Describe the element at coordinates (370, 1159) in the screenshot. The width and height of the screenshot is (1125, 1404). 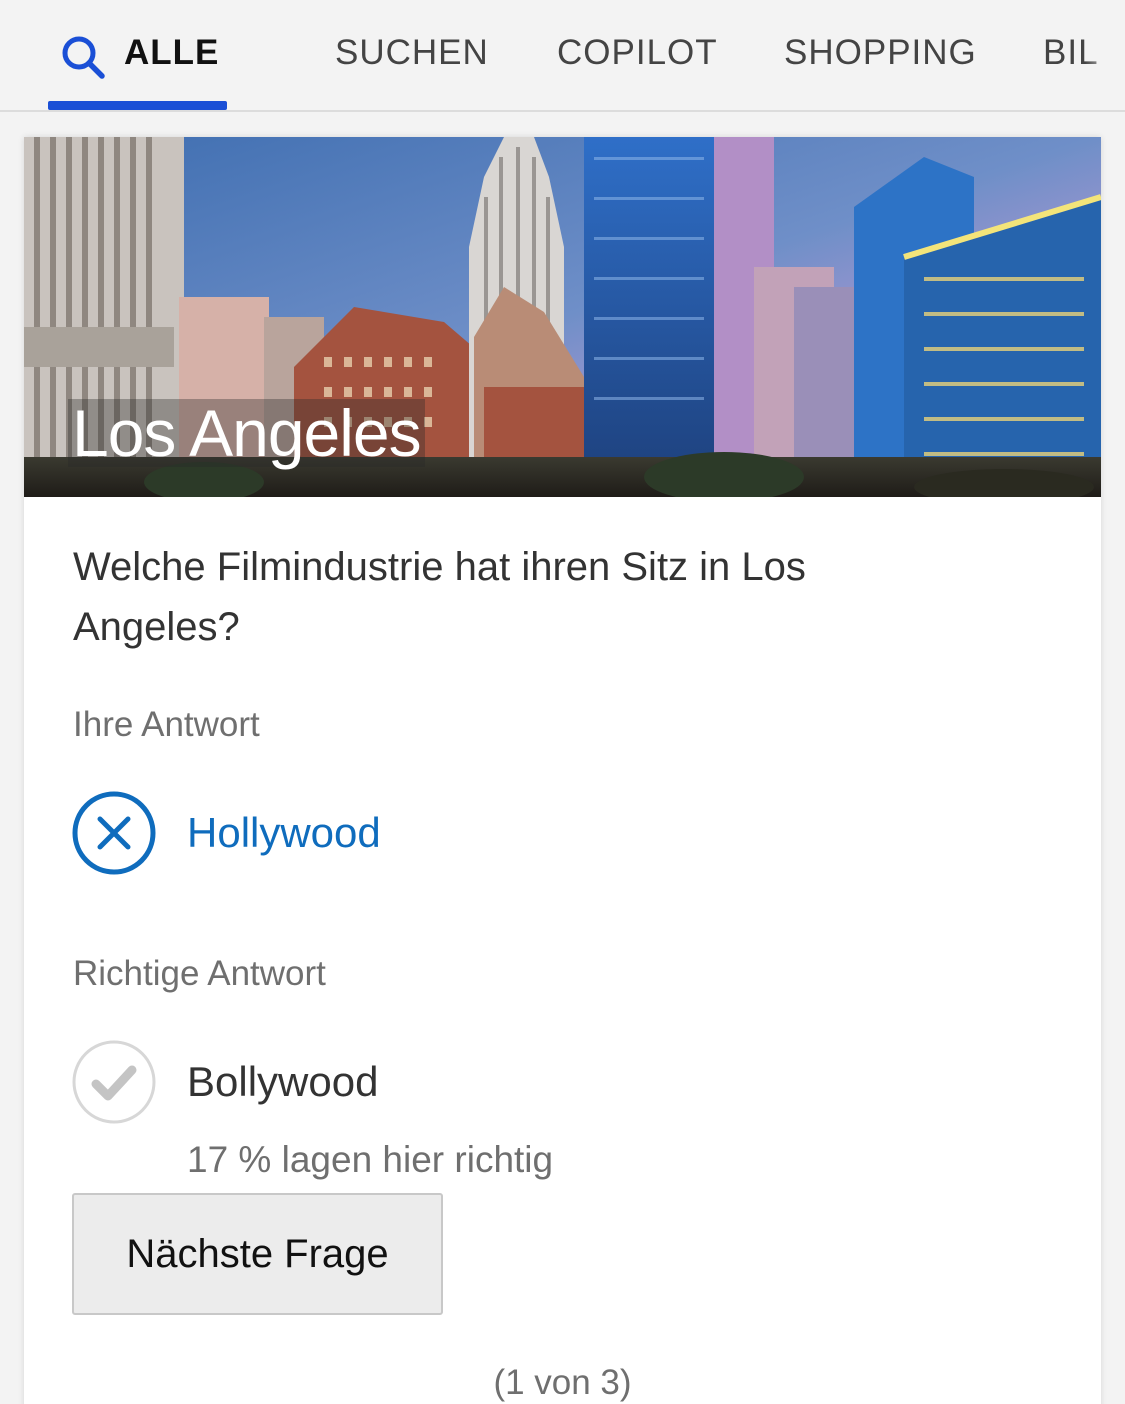
I see `answer-statistic: 17 % lagen hier richtig` at that location.